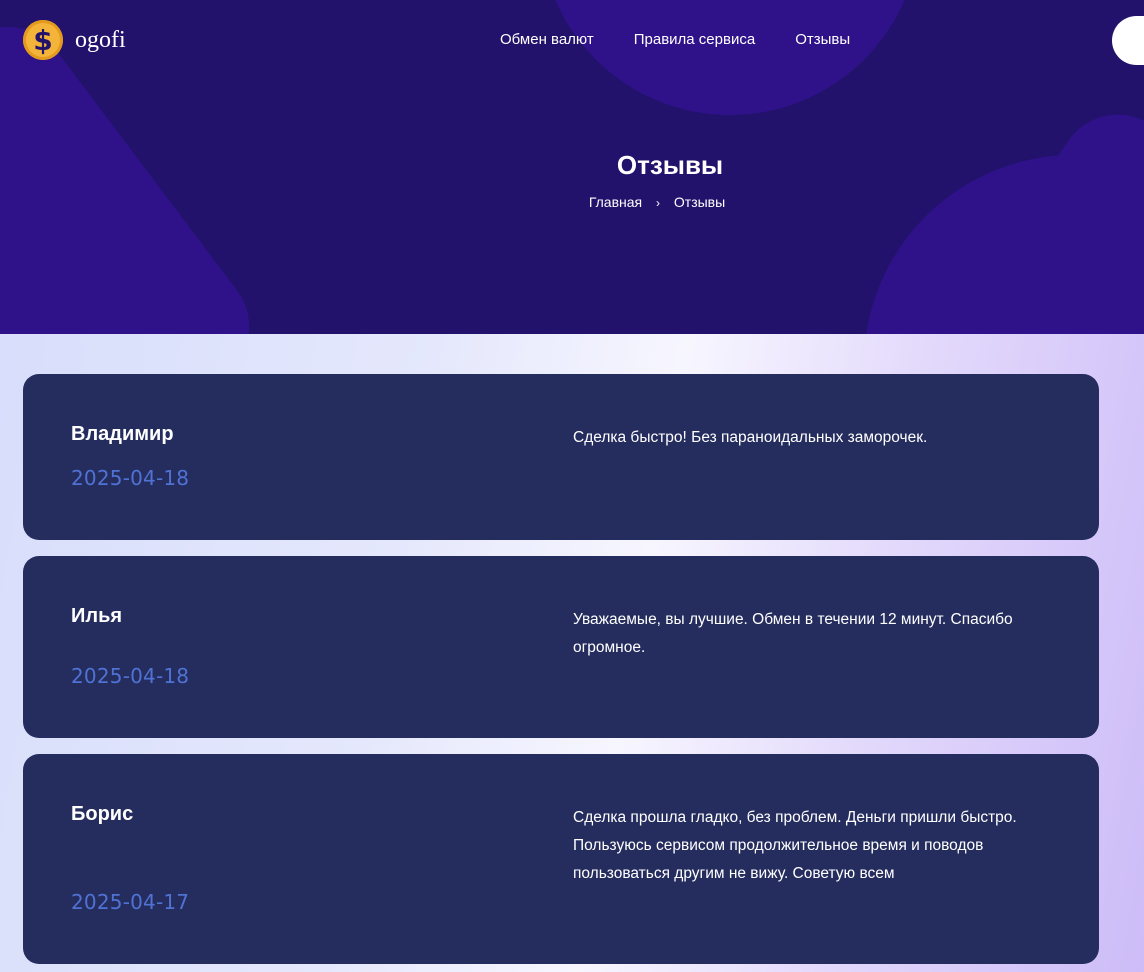 Image resolution: width=1144 pixels, height=972 pixels. What do you see at coordinates (100, 39) in the screenshot?
I see `logo-text: ogofi` at bounding box center [100, 39].